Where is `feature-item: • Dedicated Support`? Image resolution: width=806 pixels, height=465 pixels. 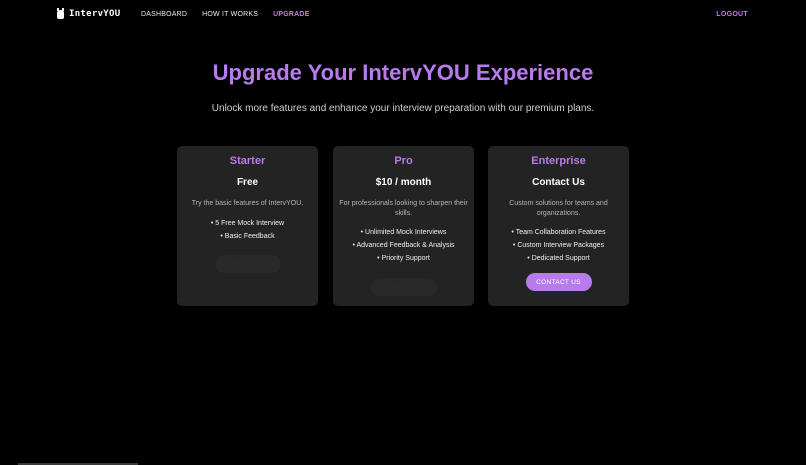 feature-item: • Dedicated Support is located at coordinates (558, 258).